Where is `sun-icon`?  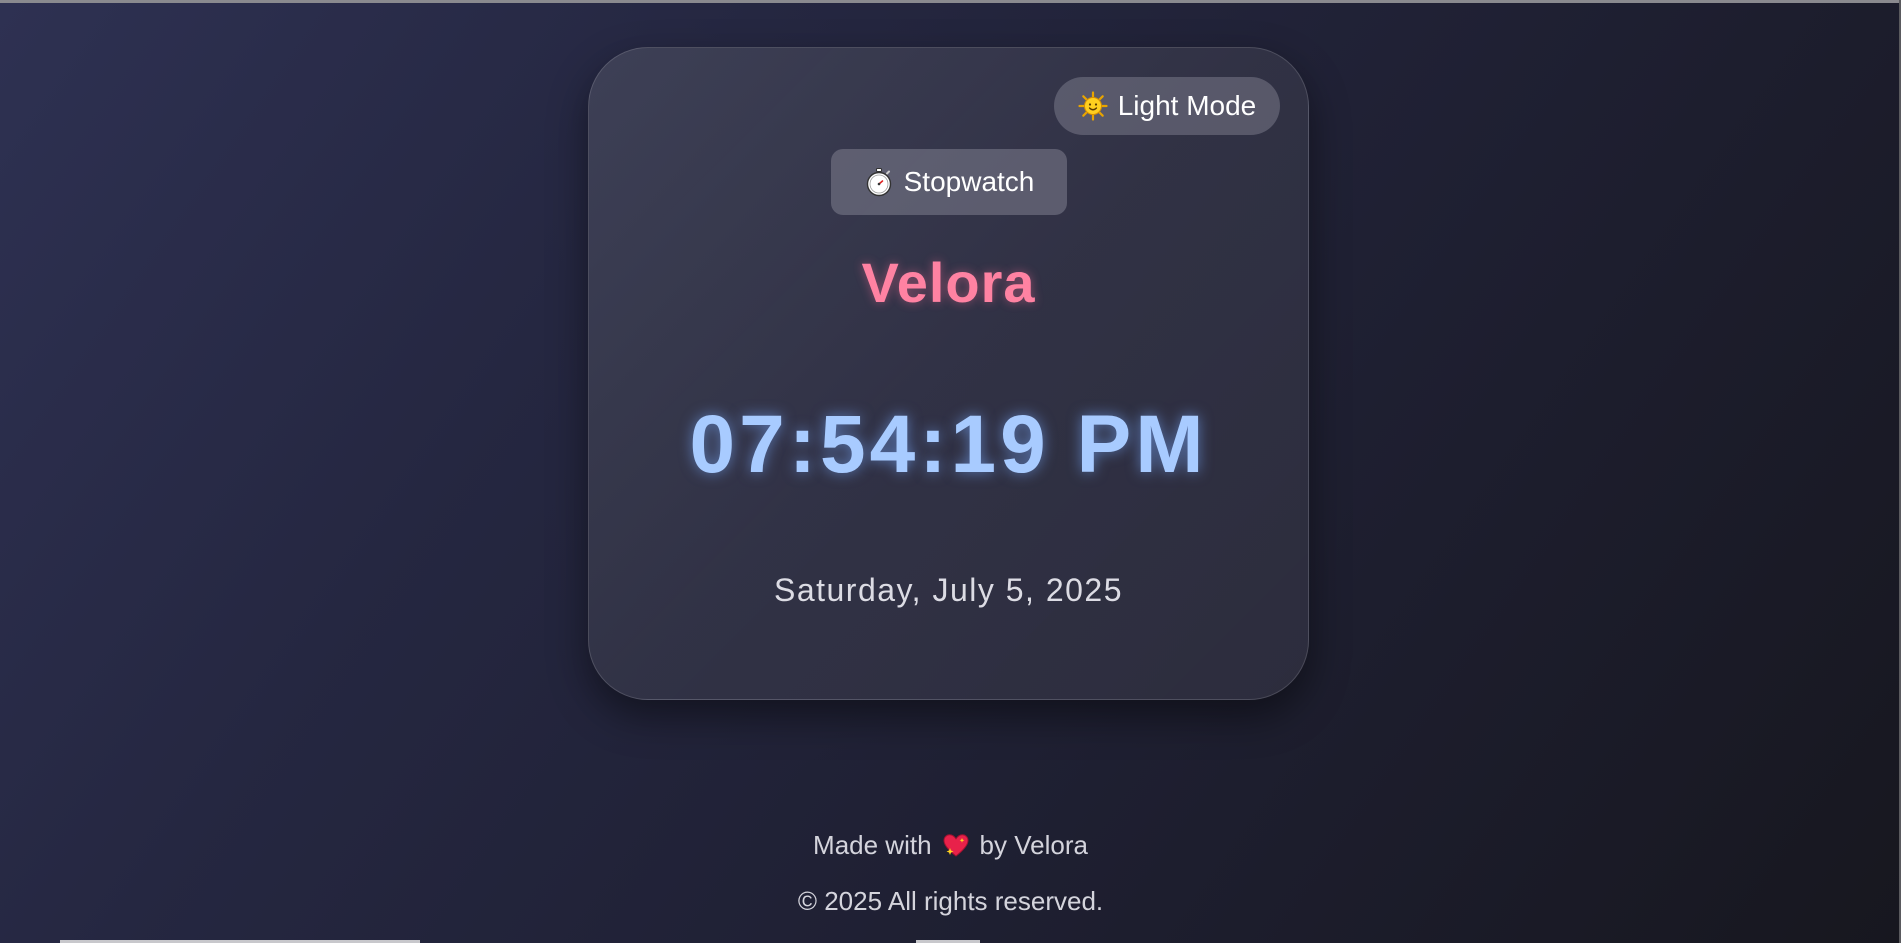 sun-icon is located at coordinates (1093, 106).